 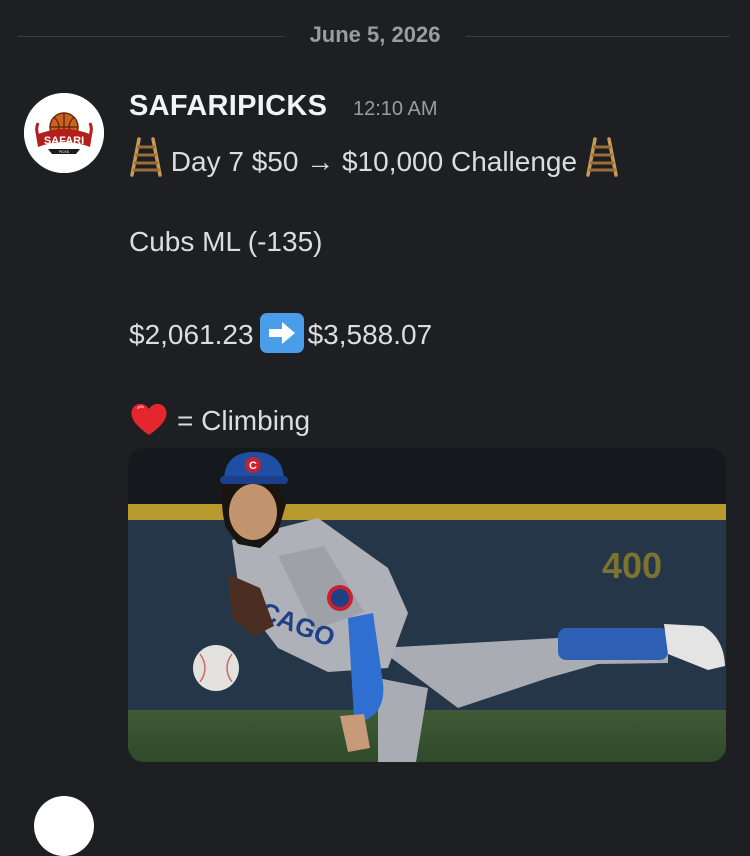 I want to click on reaction-line: = Climbing, so click(x=219, y=422).